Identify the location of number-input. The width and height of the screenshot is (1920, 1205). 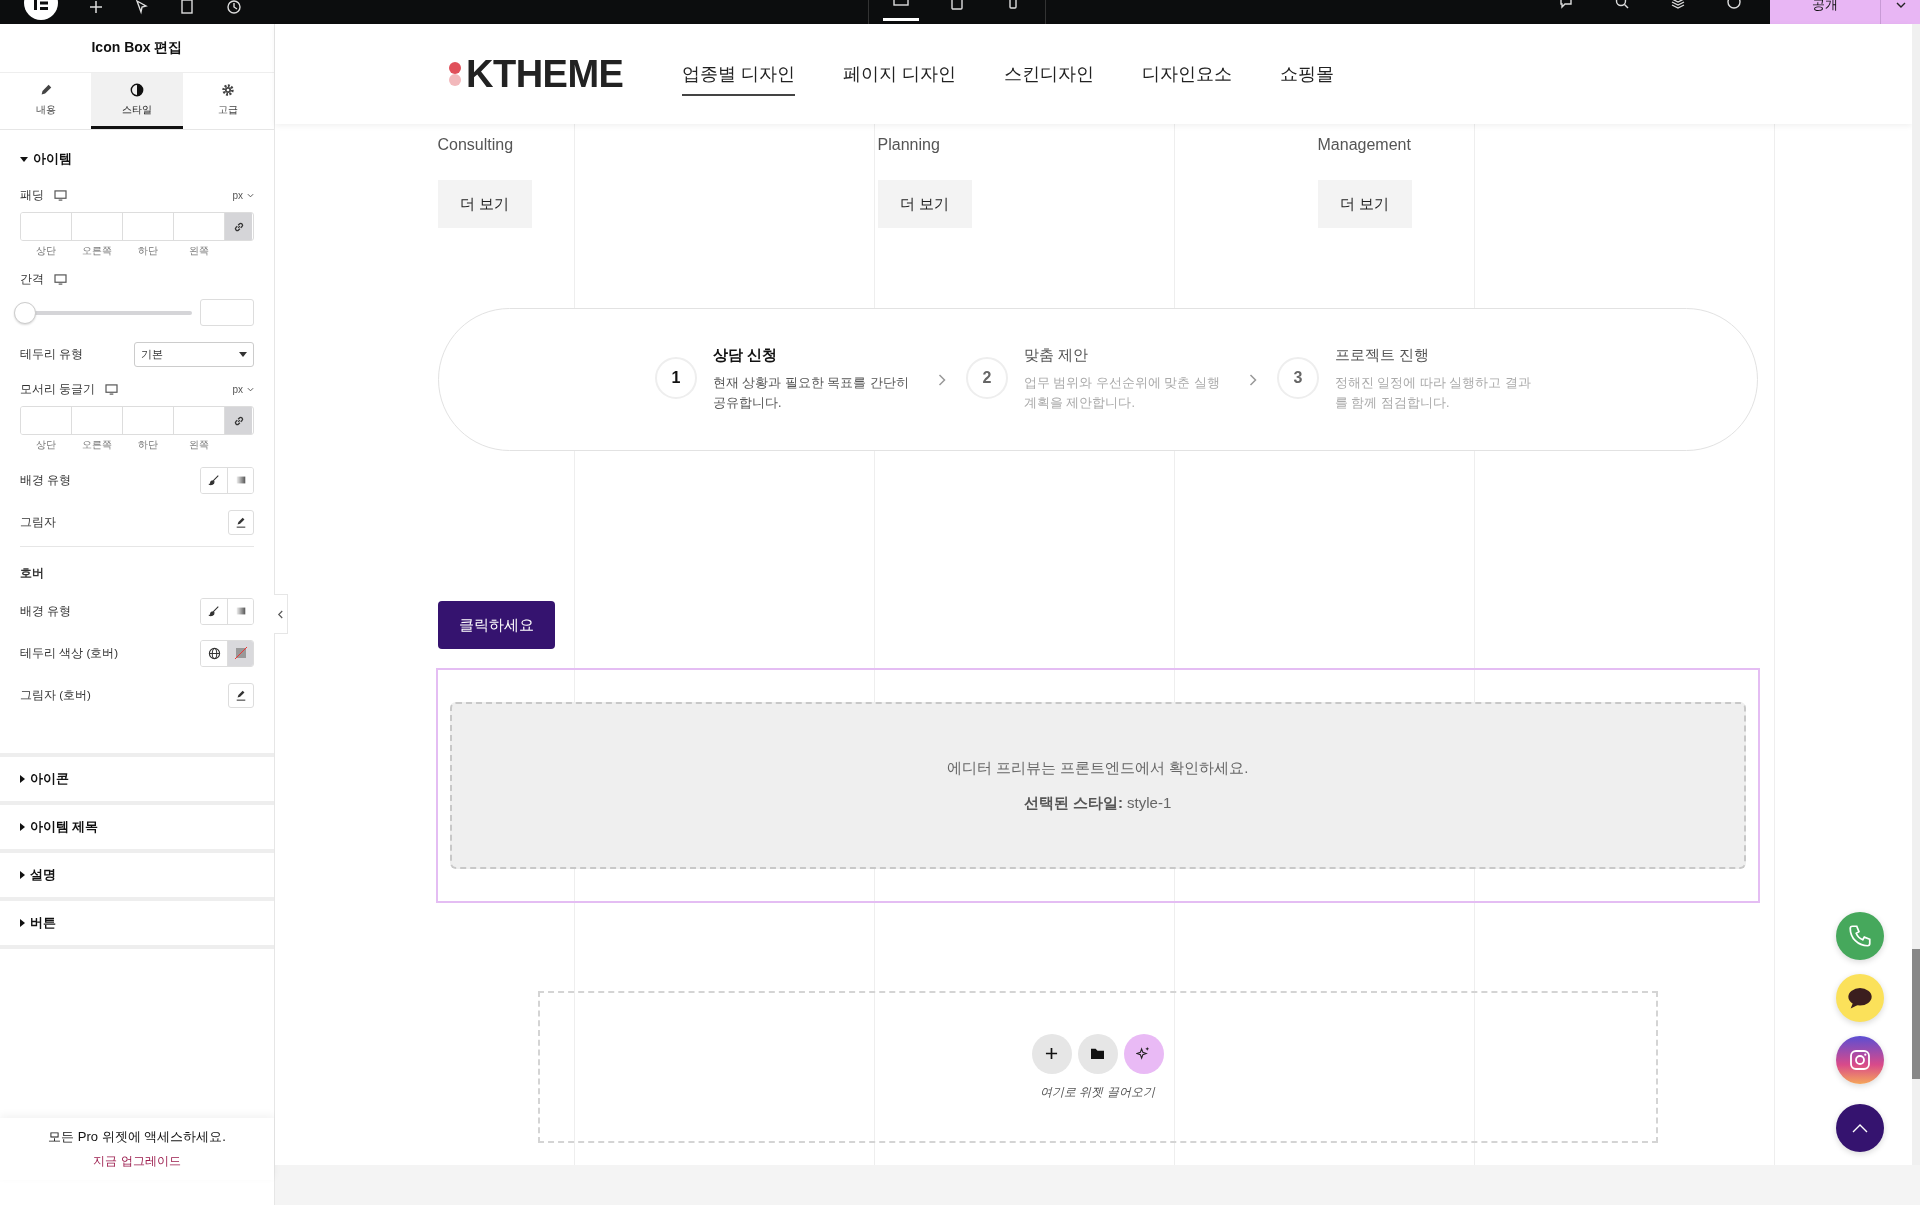
(227, 312).